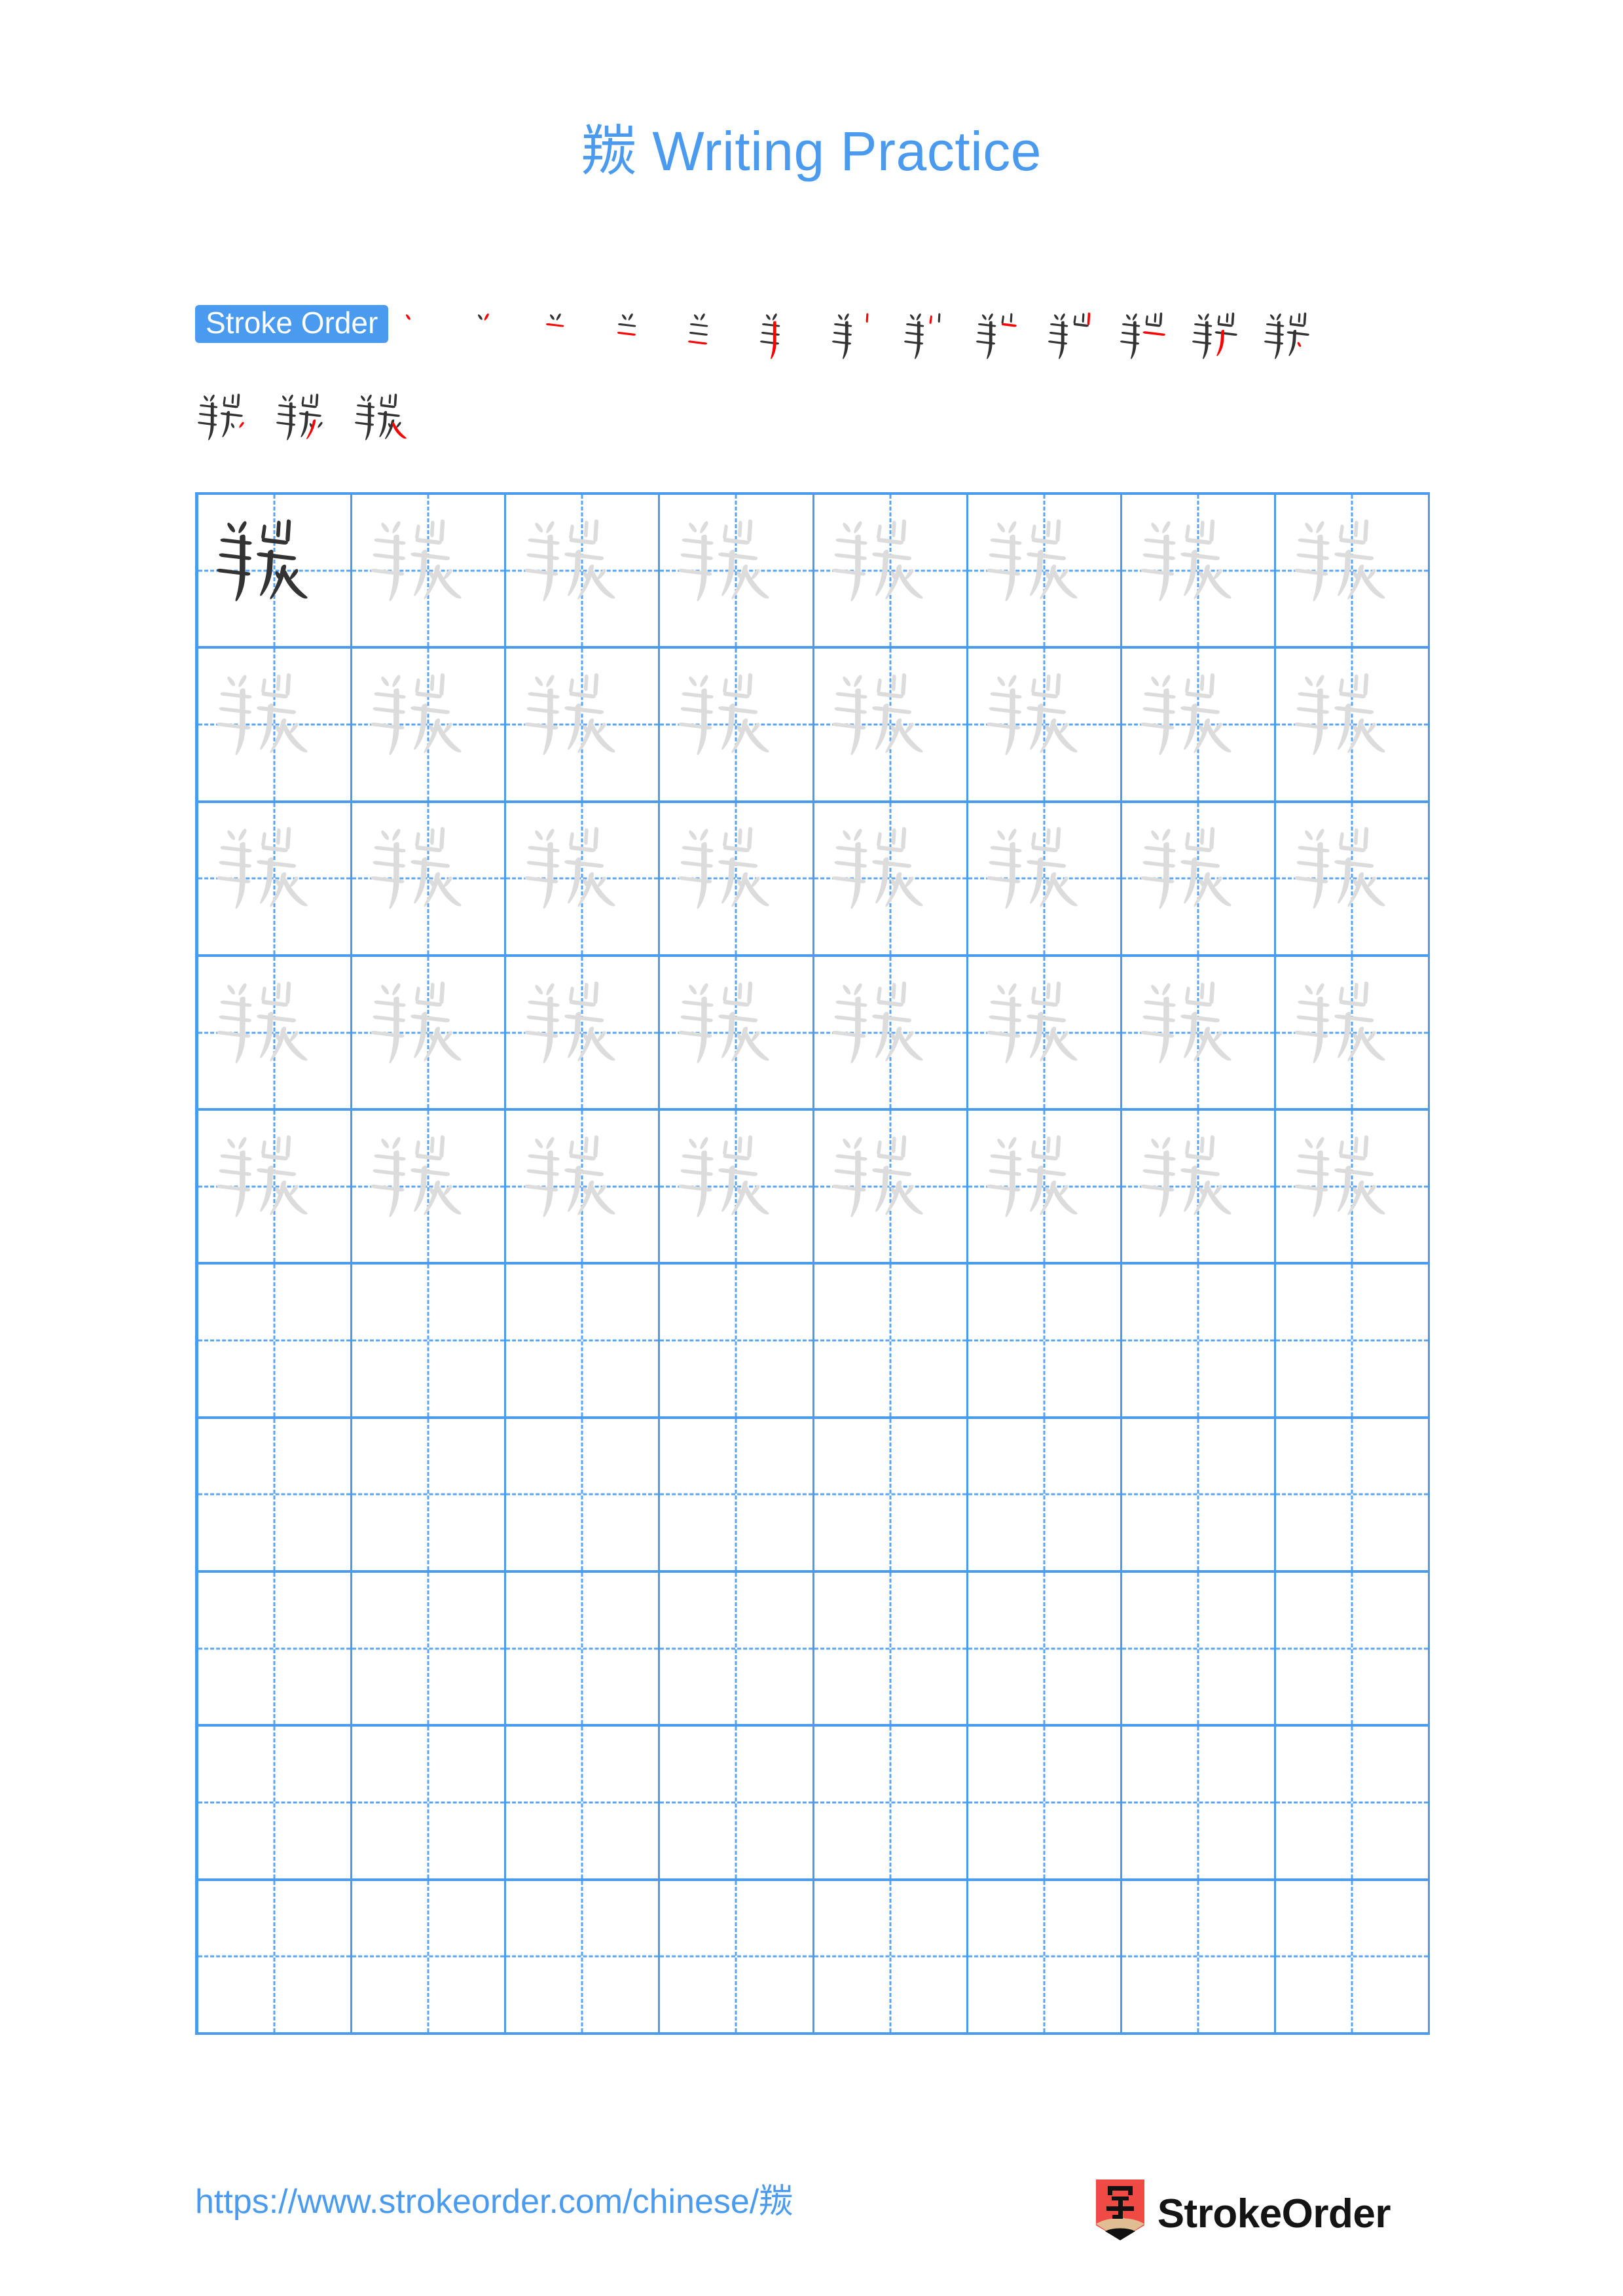 The width and height of the screenshot is (1623, 2296). Describe the element at coordinates (1119, 2209) in the screenshot. I see `pencil-logo-icon` at that location.